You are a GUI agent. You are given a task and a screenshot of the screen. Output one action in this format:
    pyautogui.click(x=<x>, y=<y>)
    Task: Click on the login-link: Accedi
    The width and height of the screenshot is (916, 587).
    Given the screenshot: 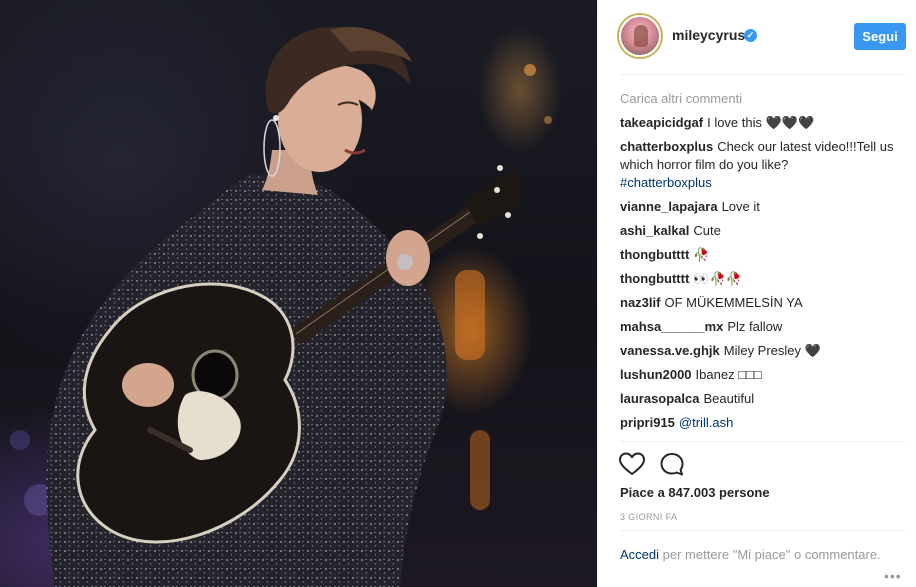 What is the action you would take?
    pyautogui.click(x=639, y=554)
    